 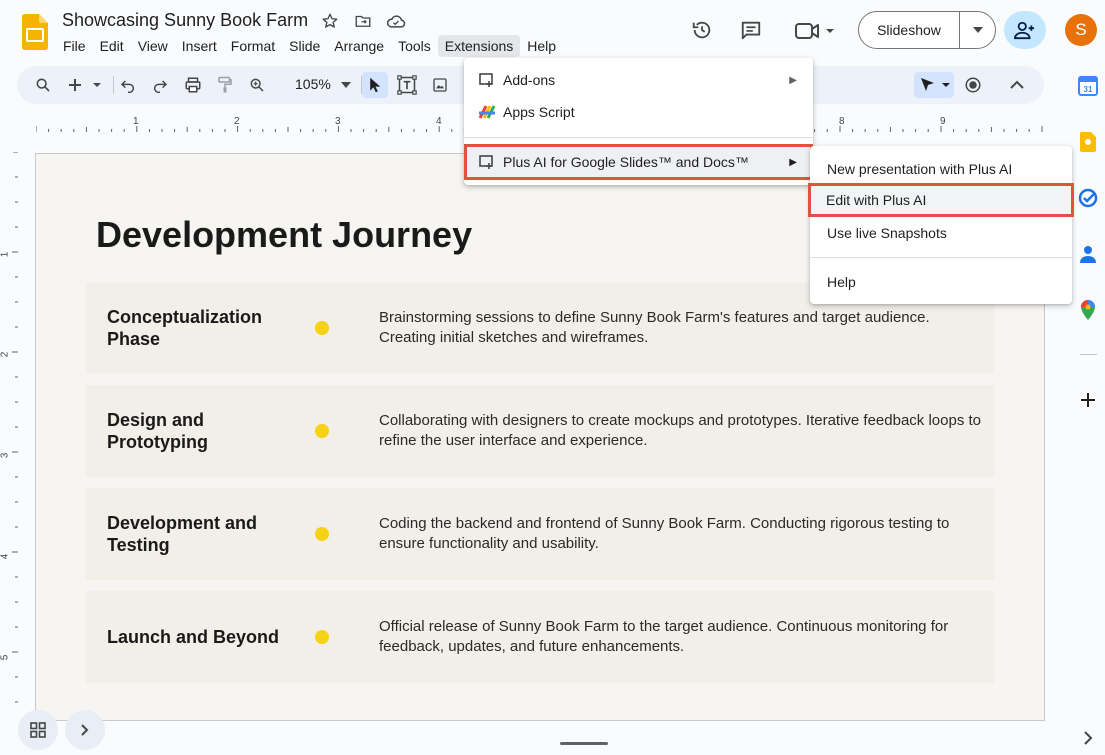 What do you see at coordinates (1081, 30) in the screenshot?
I see `account-avatar: S` at bounding box center [1081, 30].